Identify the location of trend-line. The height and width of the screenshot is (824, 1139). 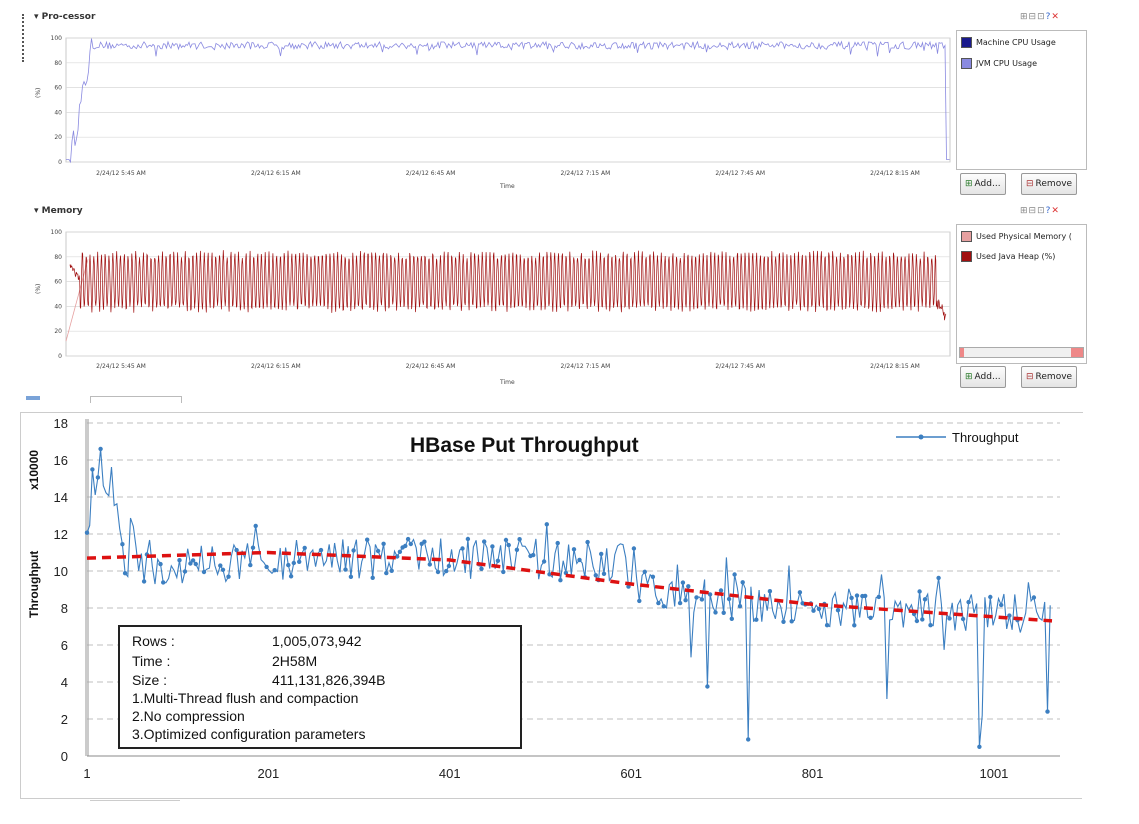
(569, 586).